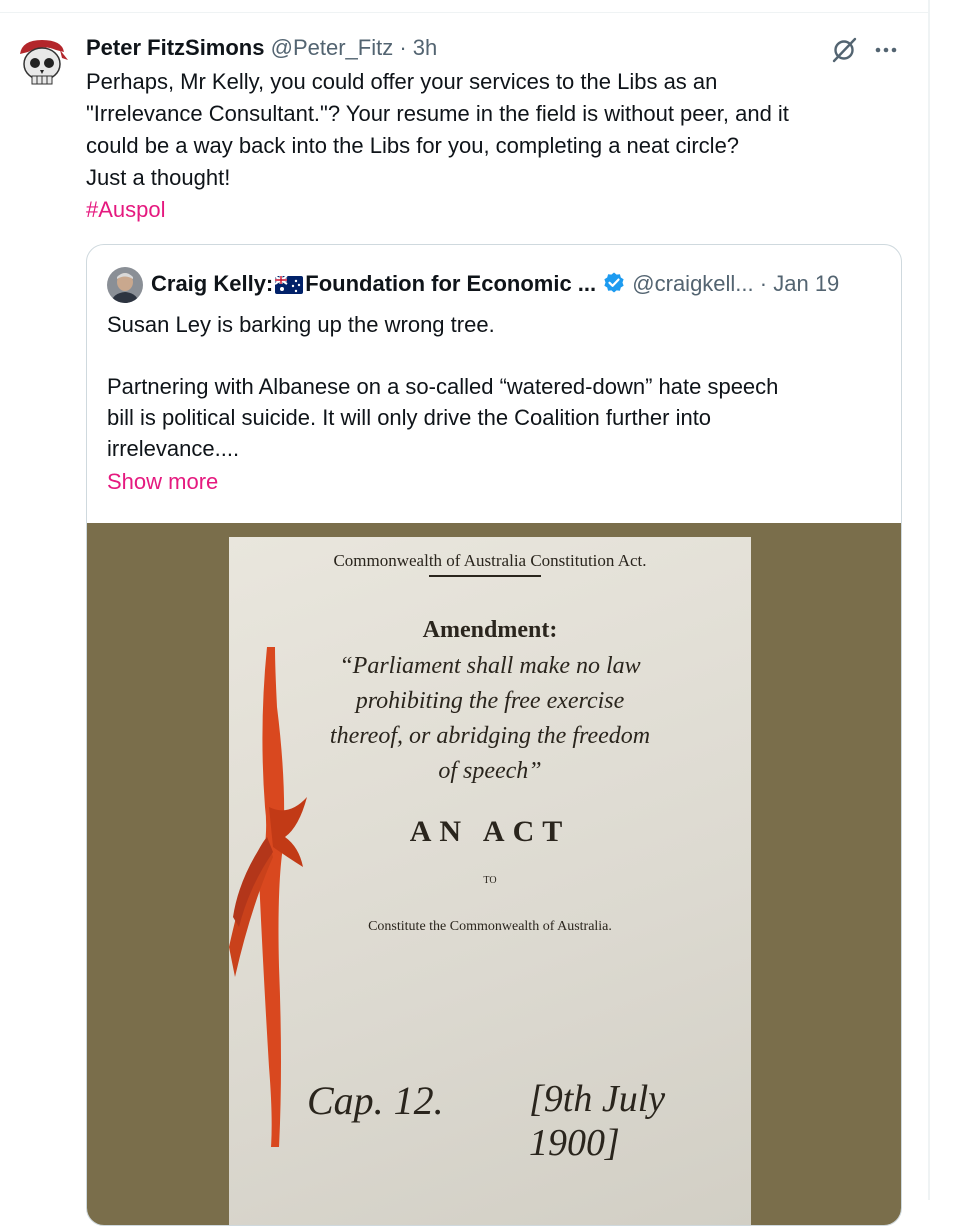 The width and height of the screenshot is (958, 1226). What do you see at coordinates (485, 576) in the screenshot?
I see `title-underline` at bounding box center [485, 576].